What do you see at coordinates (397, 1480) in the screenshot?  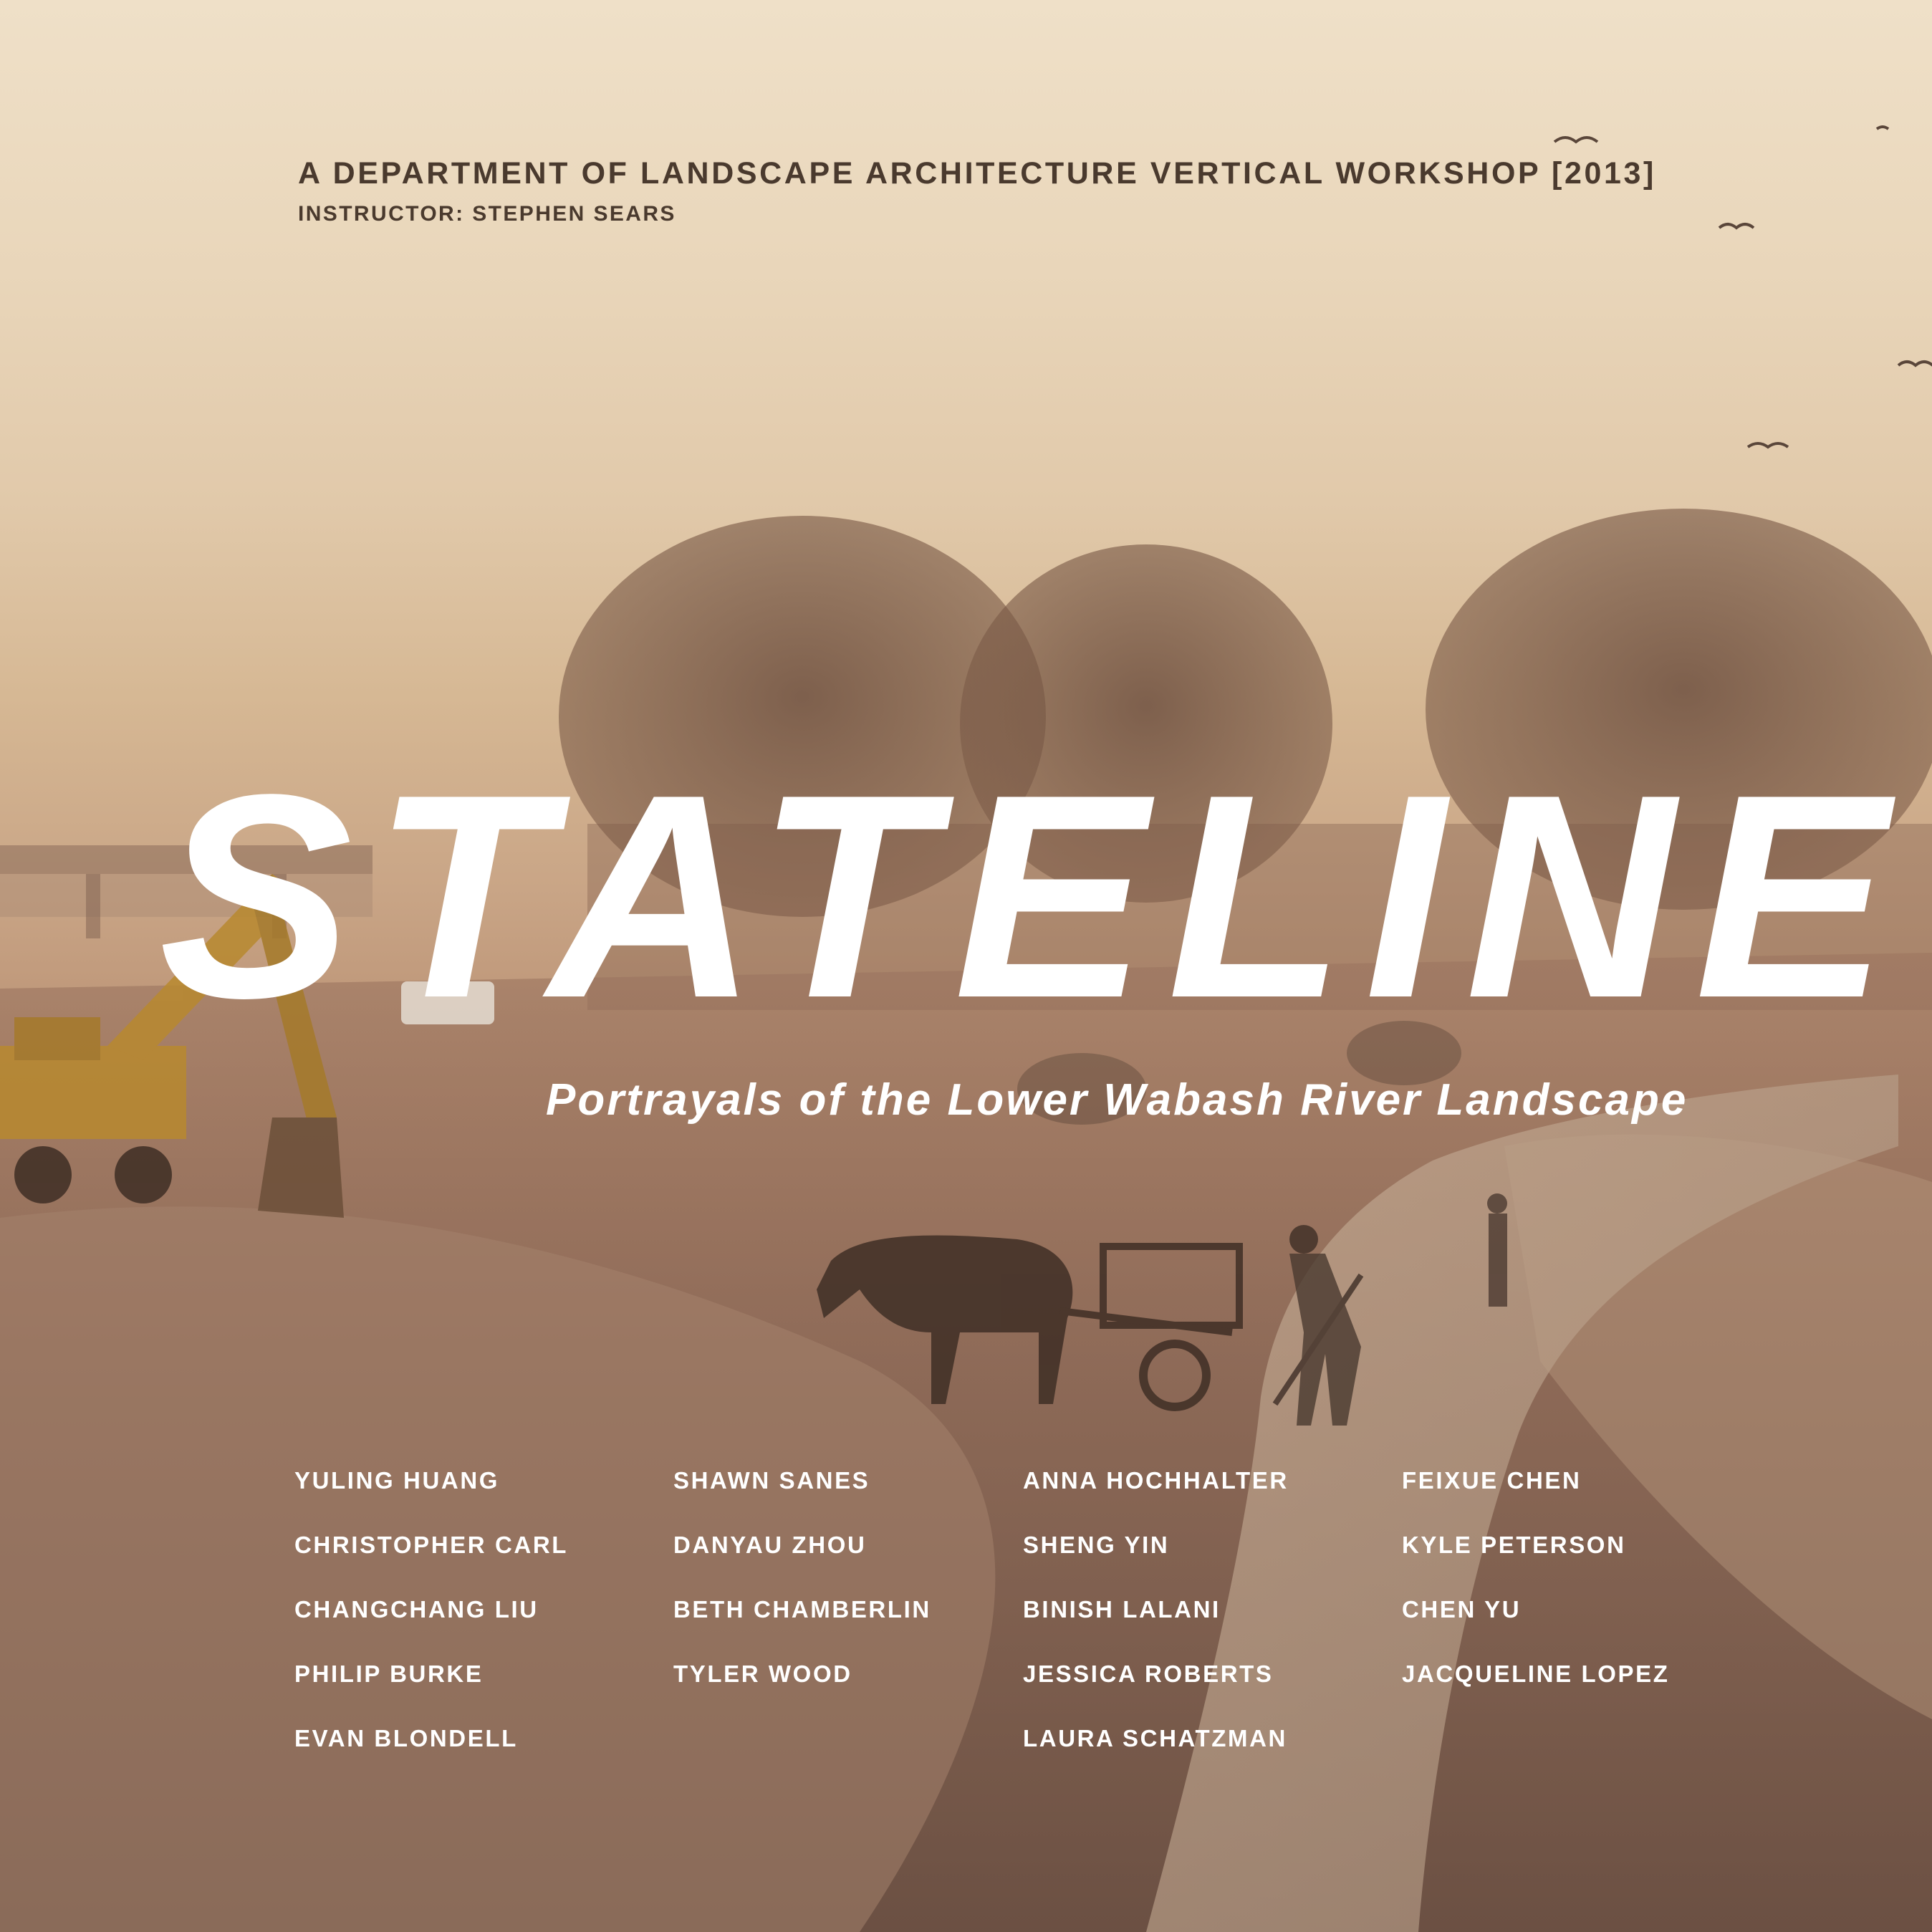 I see `contributor-name: YULING HUANG` at bounding box center [397, 1480].